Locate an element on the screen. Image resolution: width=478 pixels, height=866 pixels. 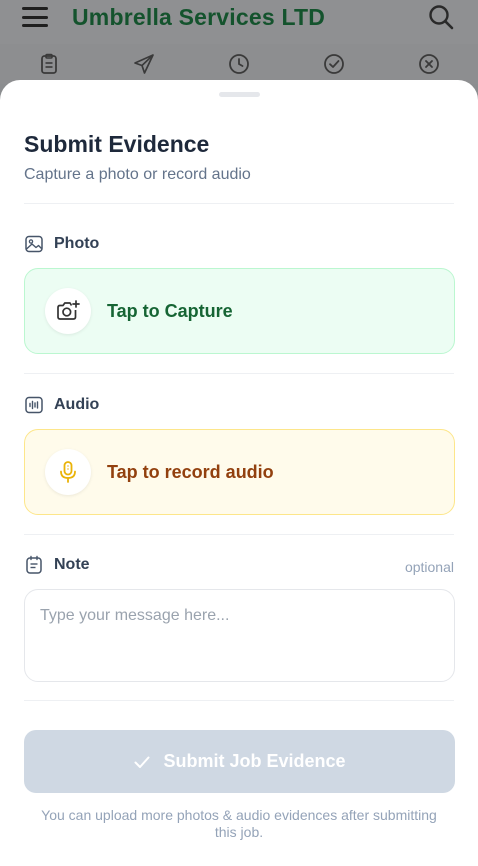
photo-section-label: Photo is located at coordinates (61, 244).